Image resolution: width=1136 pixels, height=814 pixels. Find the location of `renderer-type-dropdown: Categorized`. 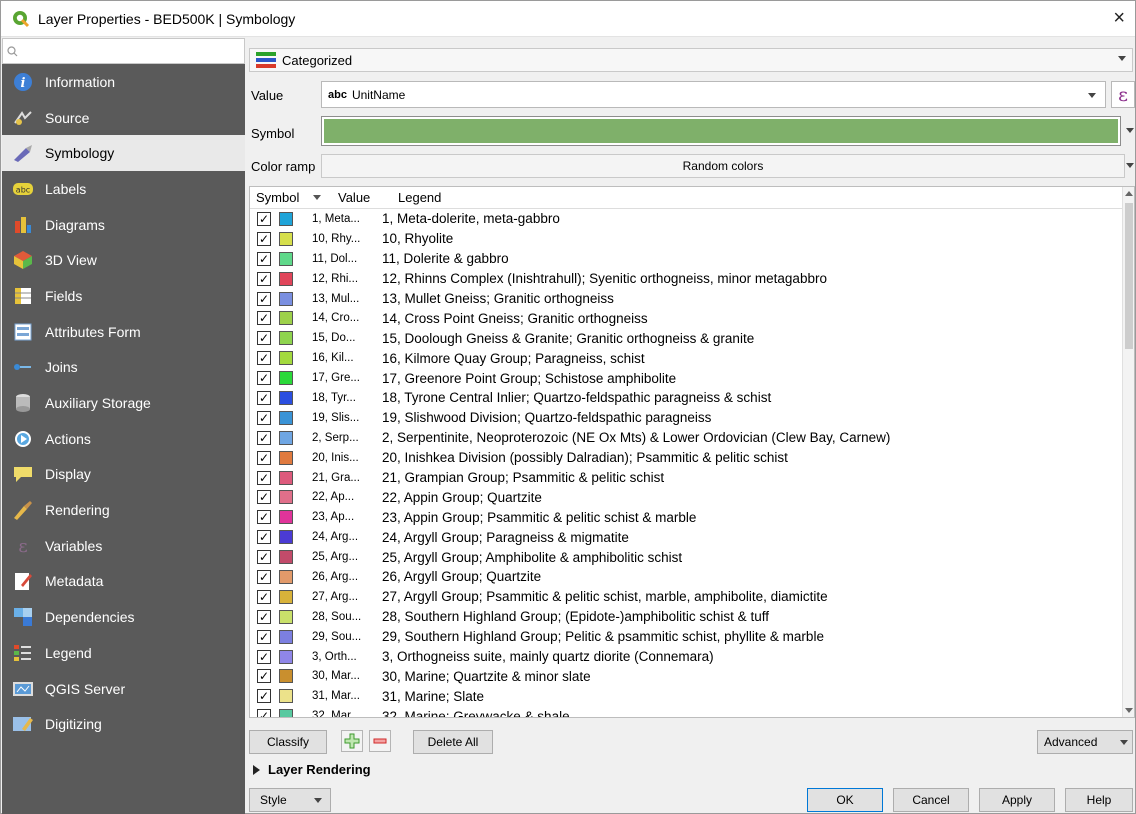

renderer-type-dropdown: Categorized is located at coordinates (691, 60).